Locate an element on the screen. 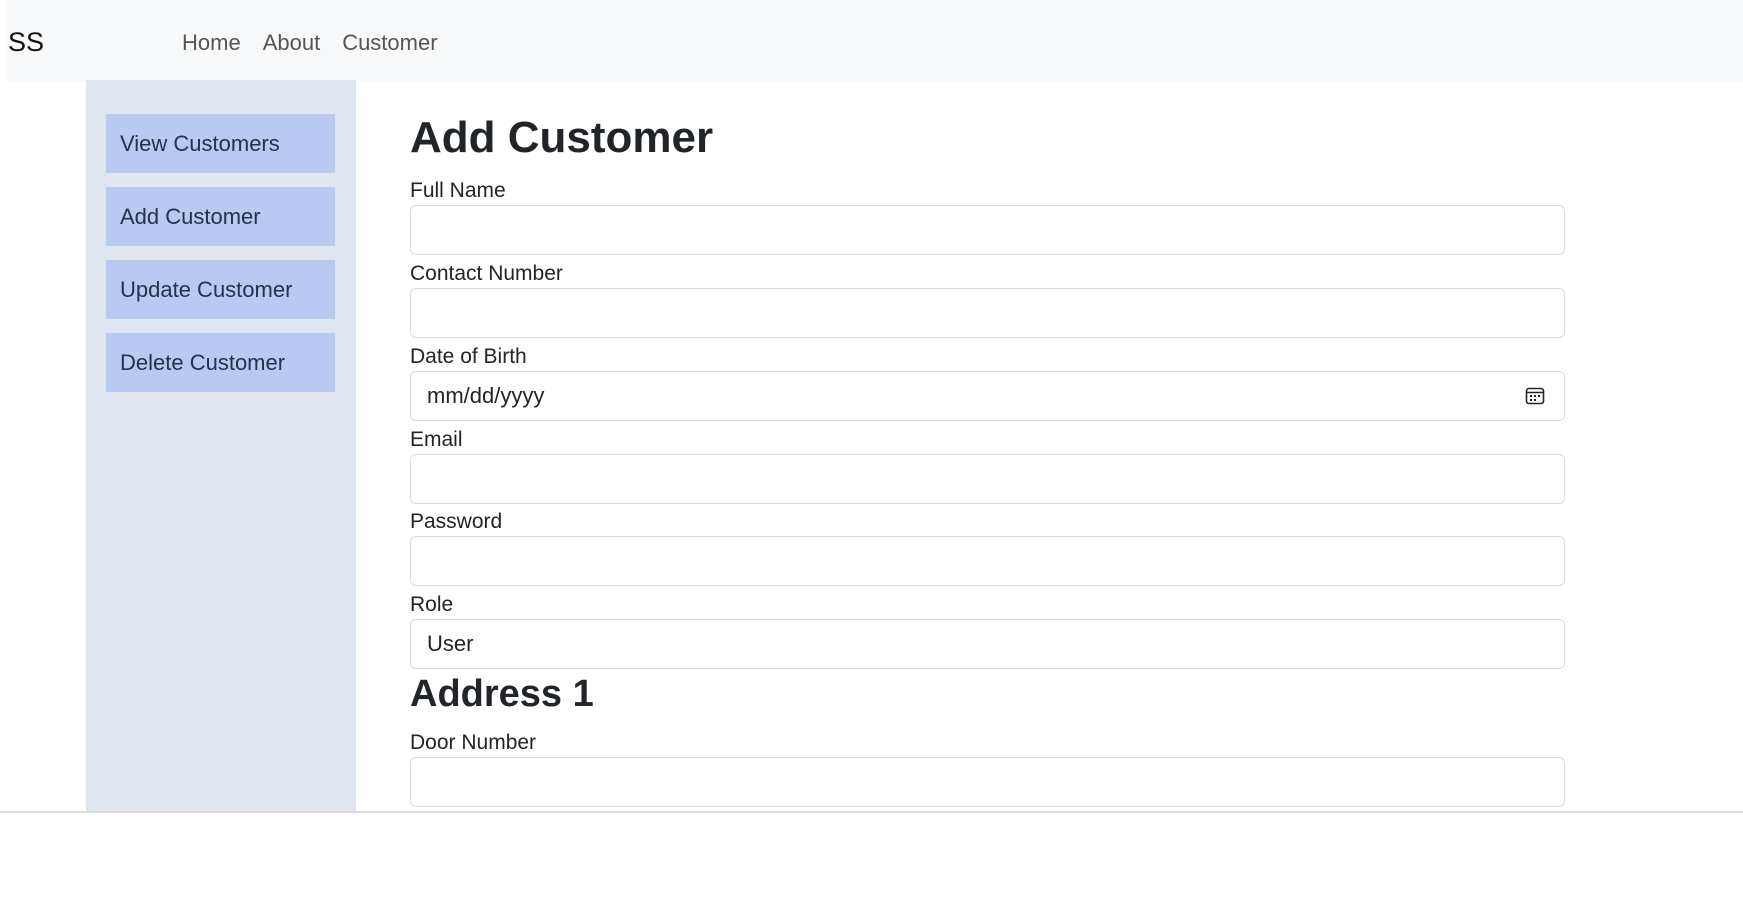  password-label: Password is located at coordinates (456, 521).